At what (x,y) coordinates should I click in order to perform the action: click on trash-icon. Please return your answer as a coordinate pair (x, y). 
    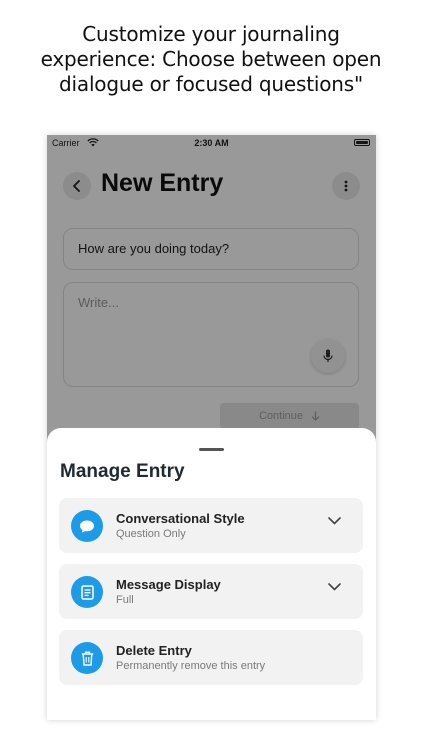
    Looking at the image, I should click on (87, 658).